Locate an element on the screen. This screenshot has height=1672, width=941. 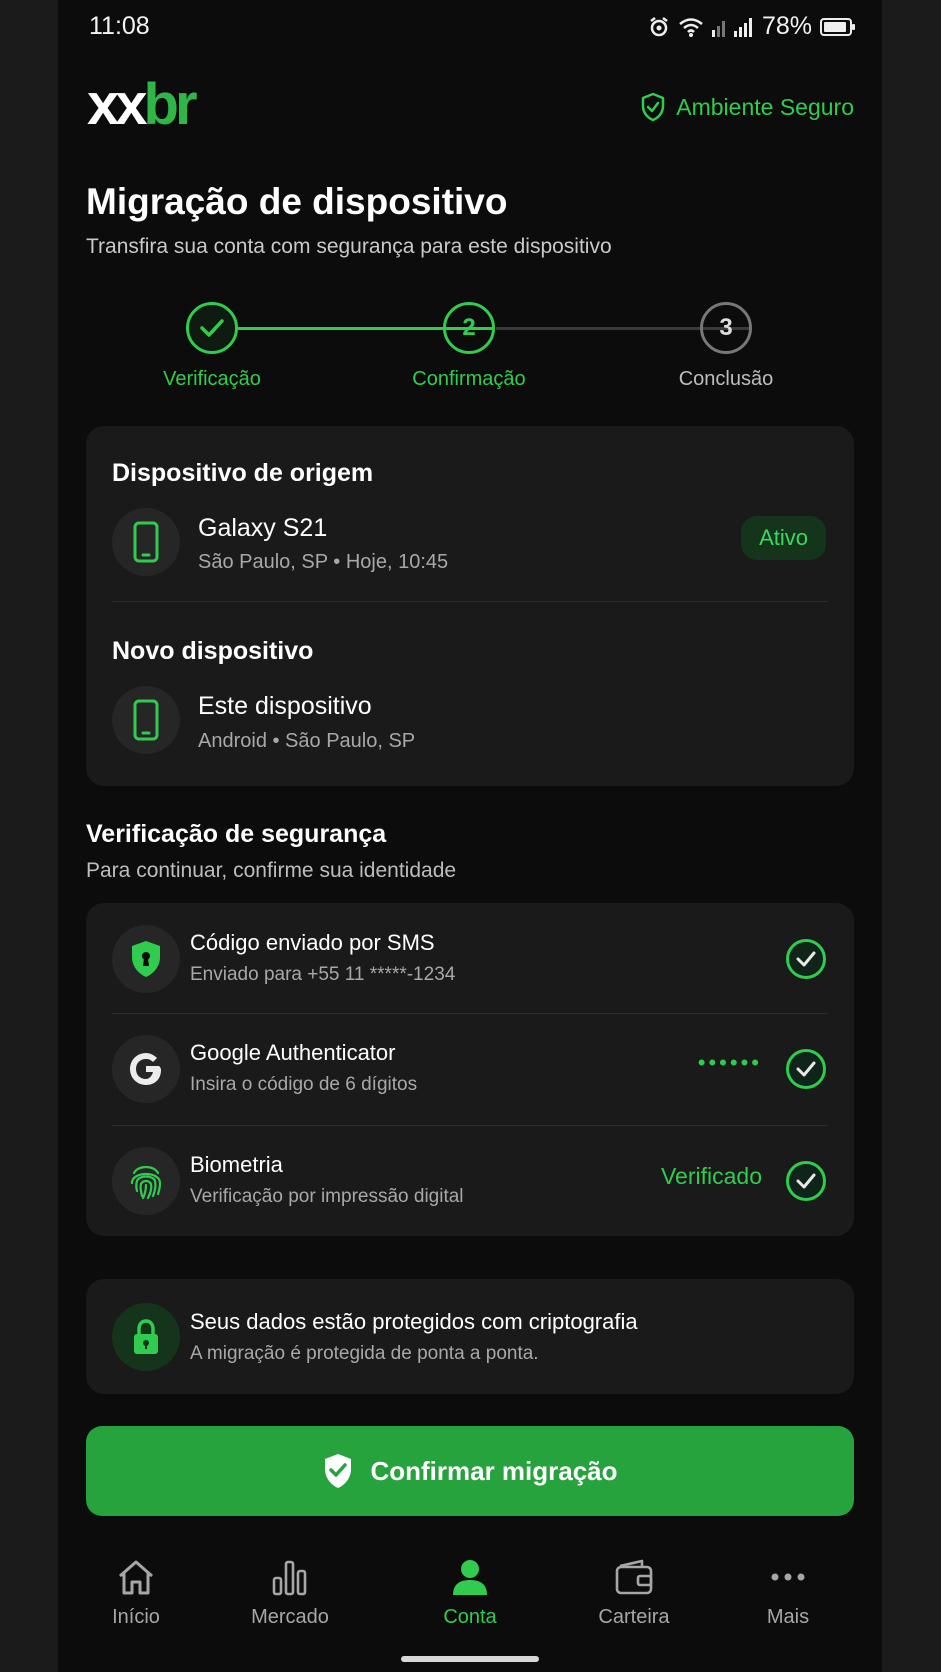
stepper: 2 3 Verificação Confirmação Conclusão is located at coordinates (470, 345).